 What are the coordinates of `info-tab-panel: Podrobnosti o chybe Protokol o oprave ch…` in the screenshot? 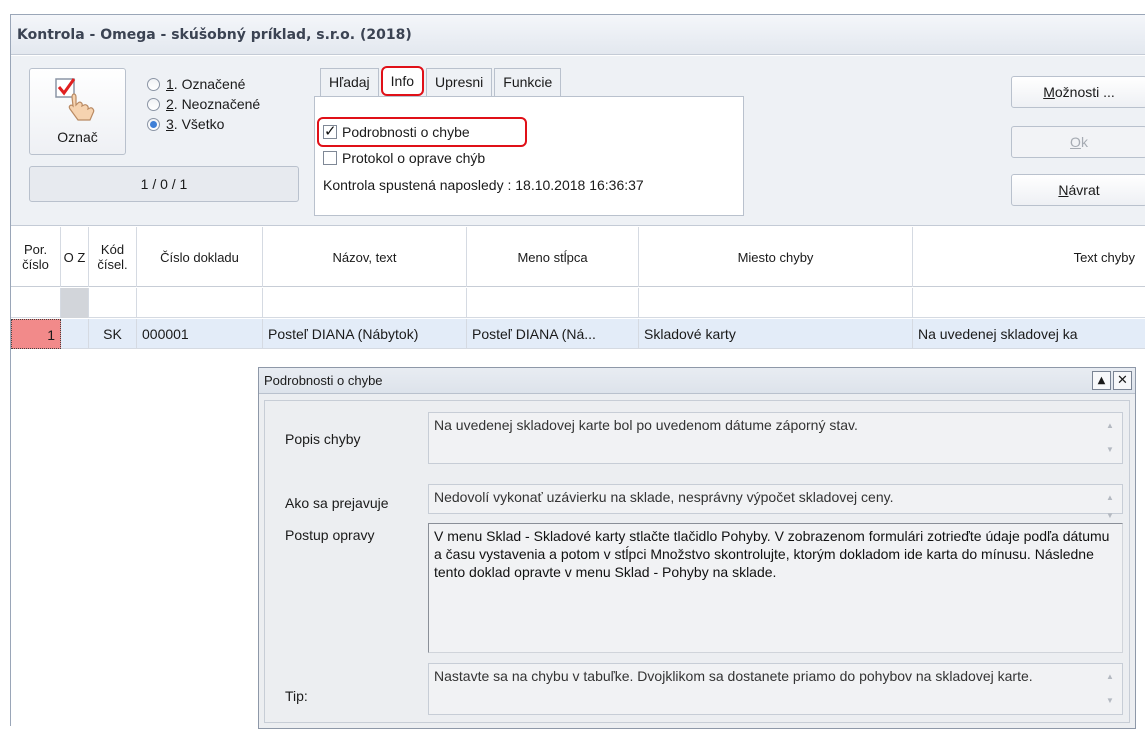 It's located at (529, 156).